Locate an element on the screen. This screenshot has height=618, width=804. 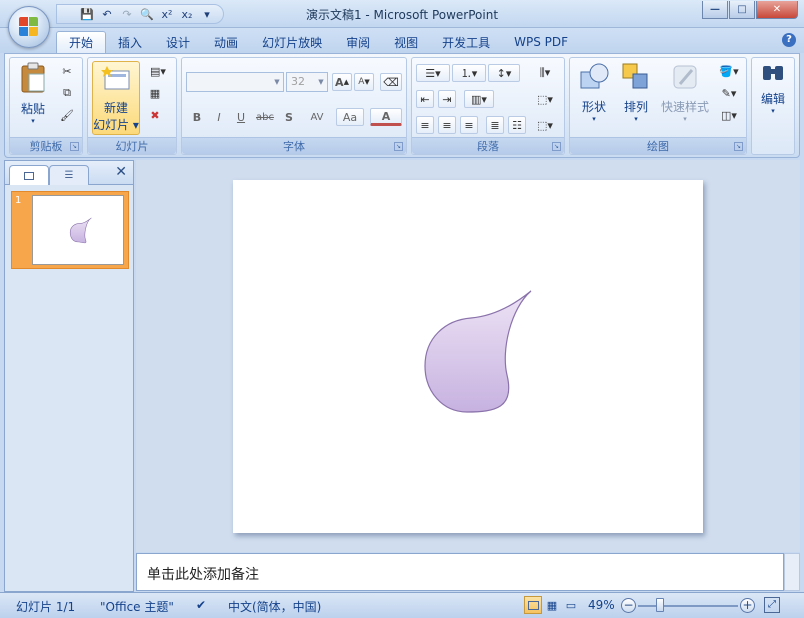
tab-slideshow: 幻灯片放映 is located at coordinates (292, 42).